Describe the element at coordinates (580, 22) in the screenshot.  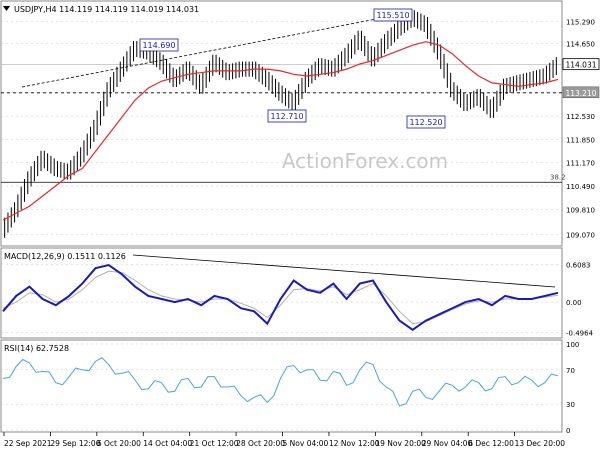
I see `price-y-tick-label: 115.290` at that location.